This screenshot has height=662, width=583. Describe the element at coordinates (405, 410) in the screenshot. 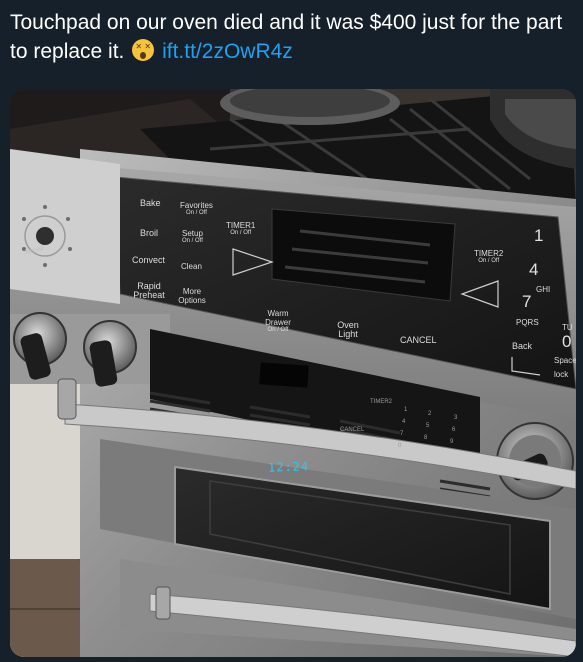

I see `lower-key-1: 1` at that location.